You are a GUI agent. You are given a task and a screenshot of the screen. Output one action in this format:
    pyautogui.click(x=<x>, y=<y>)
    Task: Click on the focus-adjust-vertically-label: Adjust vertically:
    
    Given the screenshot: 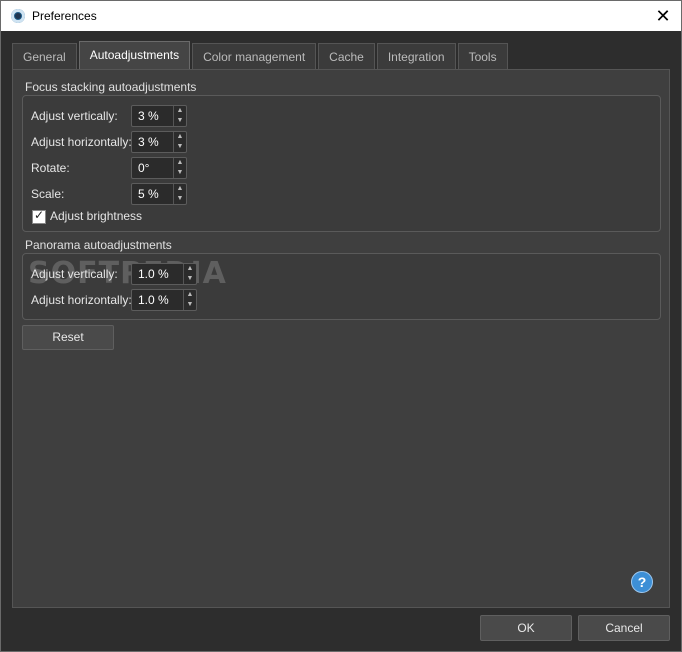 What is the action you would take?
    pyautogui.click(x=74, y=116)
    